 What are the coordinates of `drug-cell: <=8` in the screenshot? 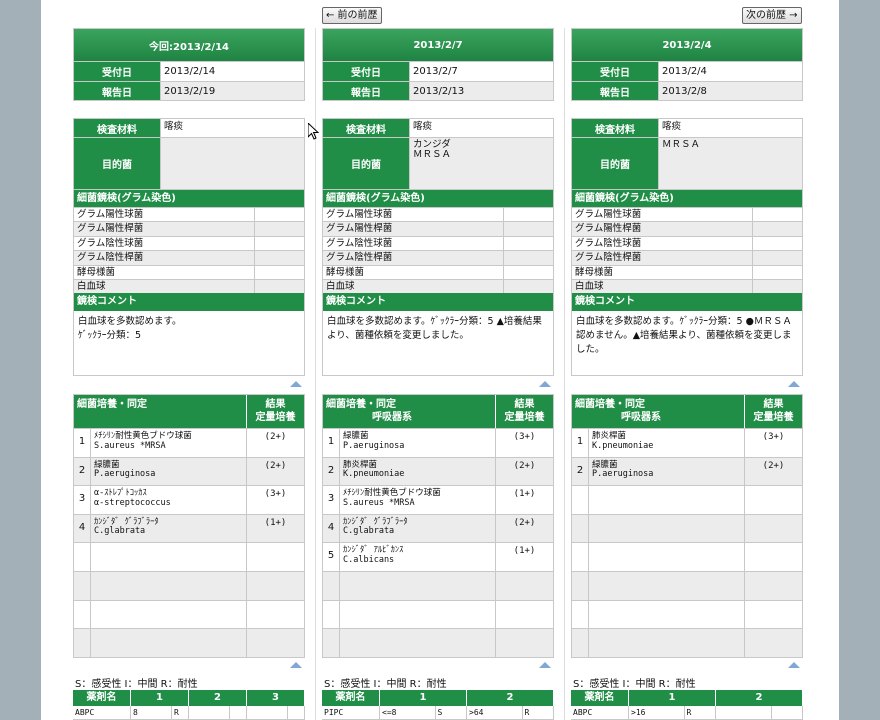 It's located at (408, 712).